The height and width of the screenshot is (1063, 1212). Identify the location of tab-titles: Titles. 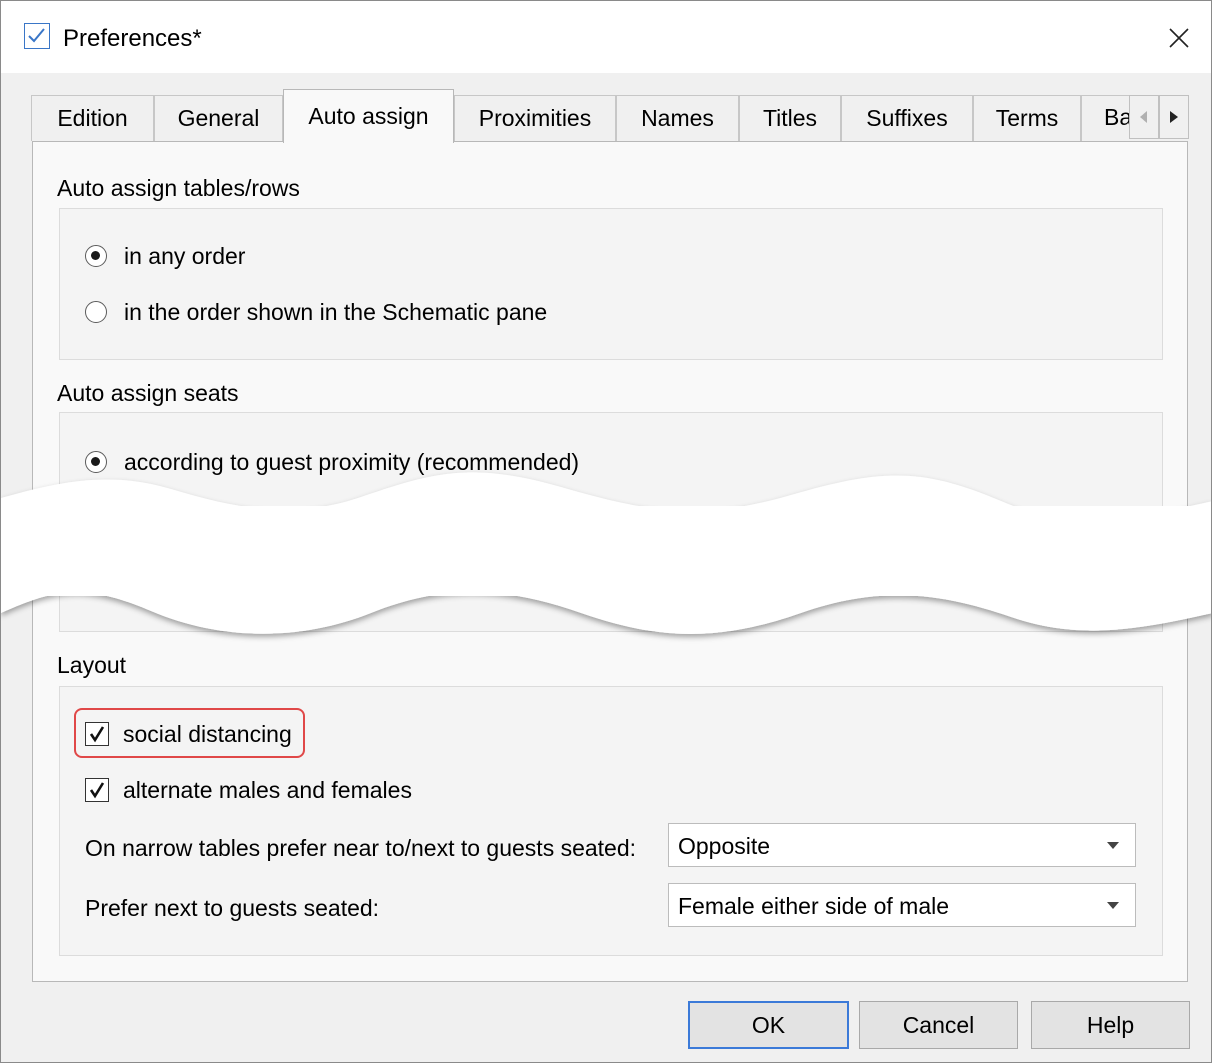
(790, 118).